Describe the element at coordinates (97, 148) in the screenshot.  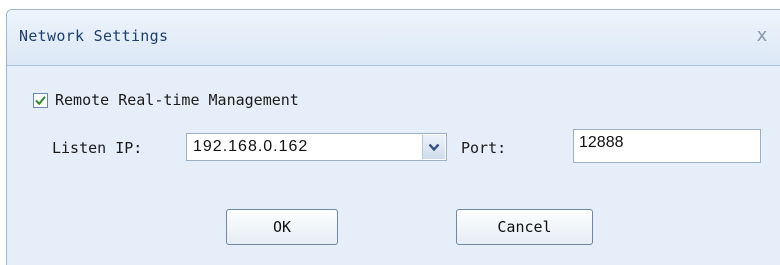
I see `listen-ip-label: Listen IP:` at that location.